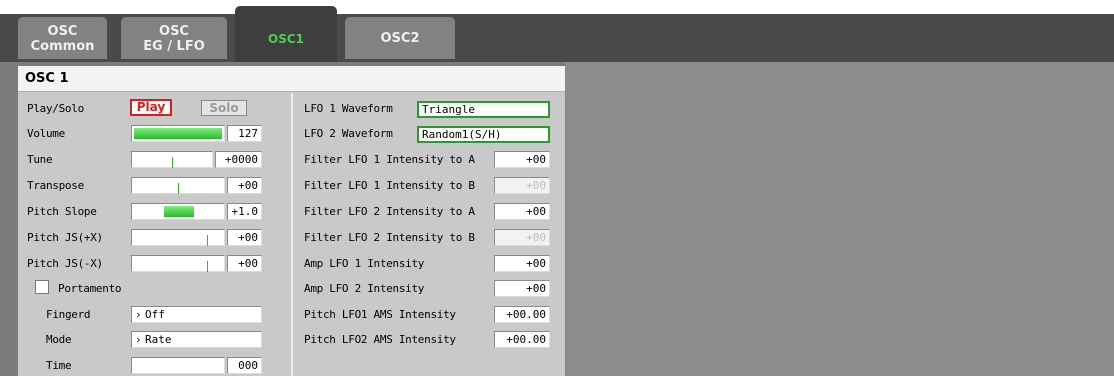  I want to click on tune-value: +0000, so click(238, 159).